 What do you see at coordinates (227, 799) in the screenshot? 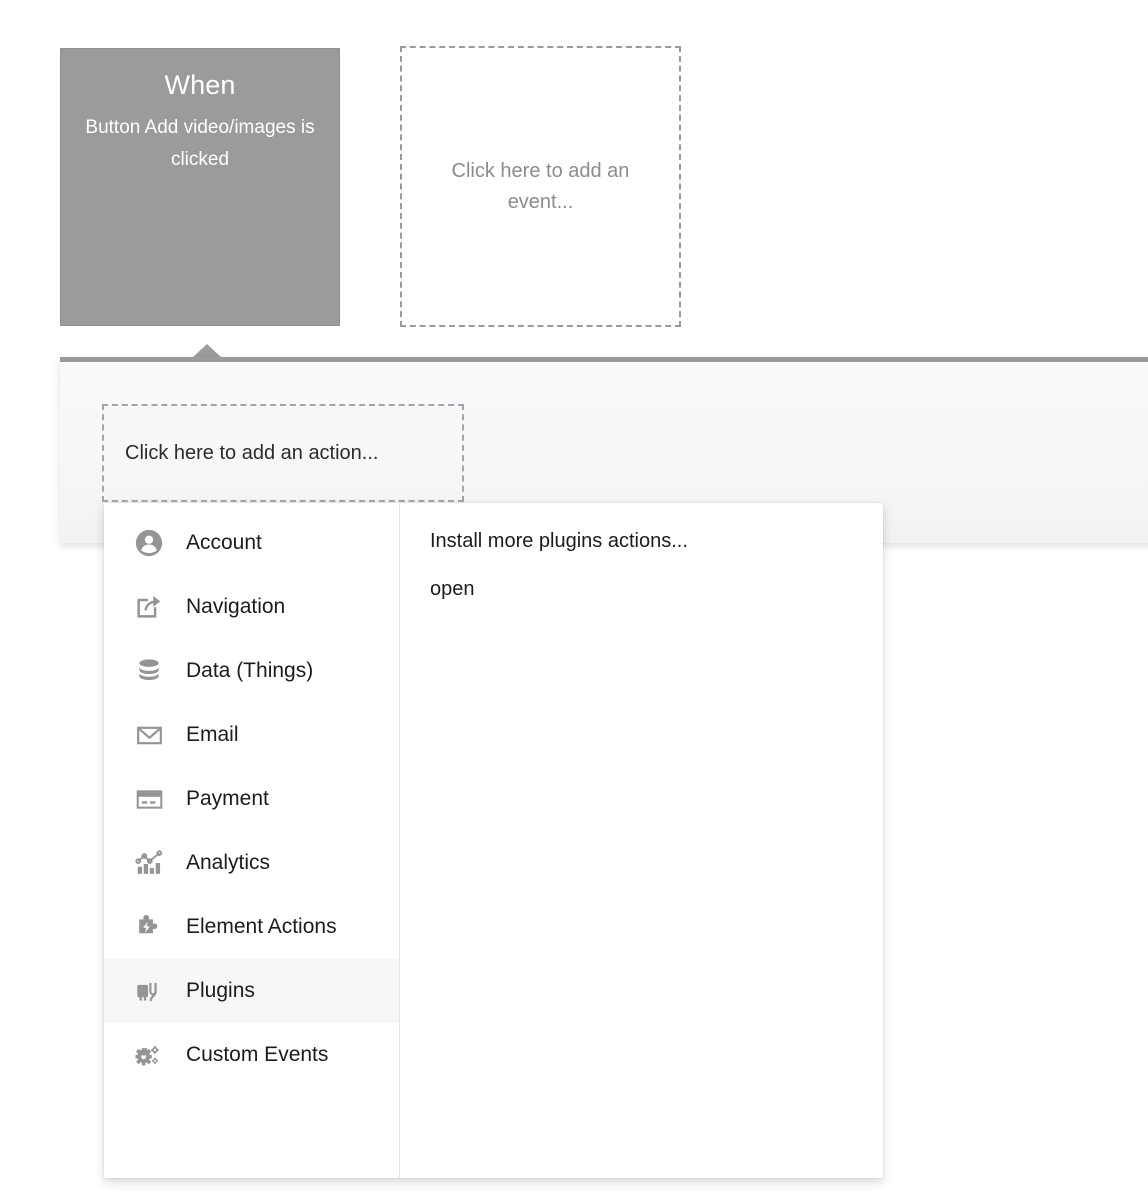
I see `menu-item-label: Payment` at bounding box center [227, 799].